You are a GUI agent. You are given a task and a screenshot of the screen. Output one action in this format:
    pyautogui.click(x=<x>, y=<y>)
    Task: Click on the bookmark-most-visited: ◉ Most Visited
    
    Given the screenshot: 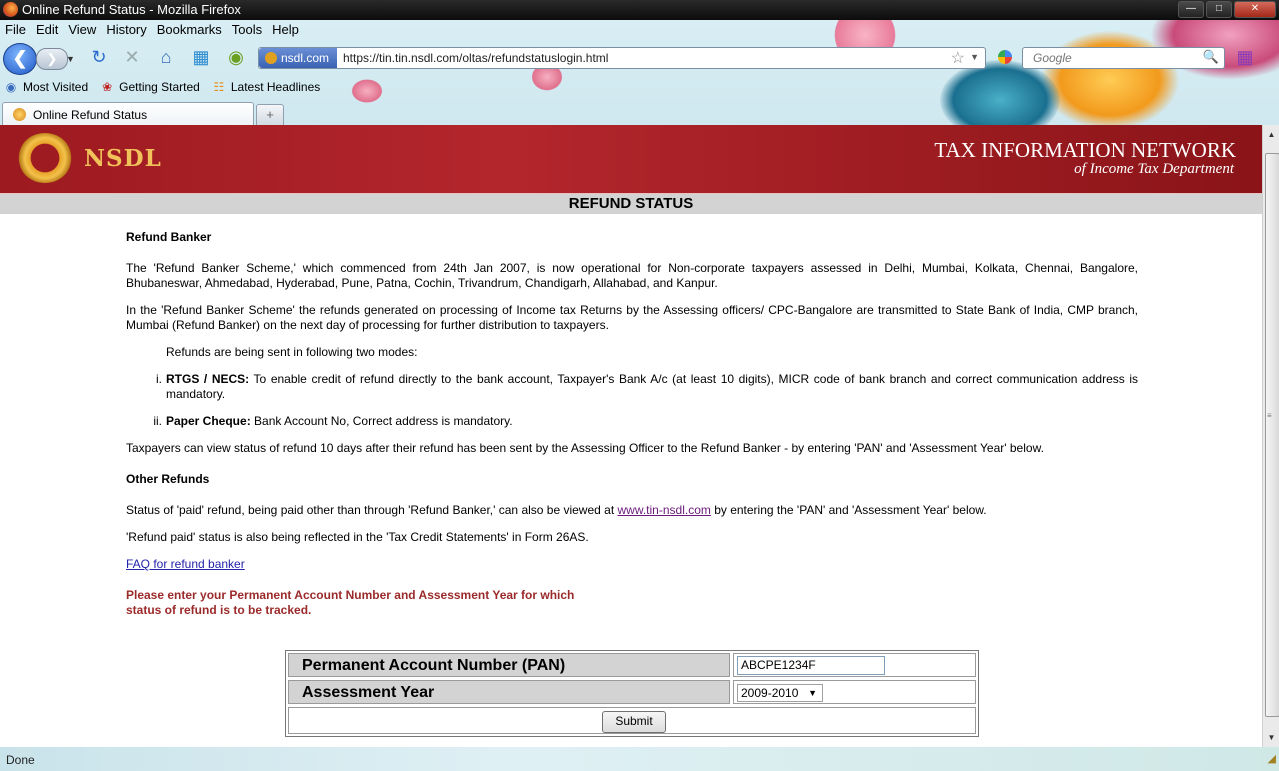 What is the action you would take?
    pyautogui.click(x=48, y=86)
    